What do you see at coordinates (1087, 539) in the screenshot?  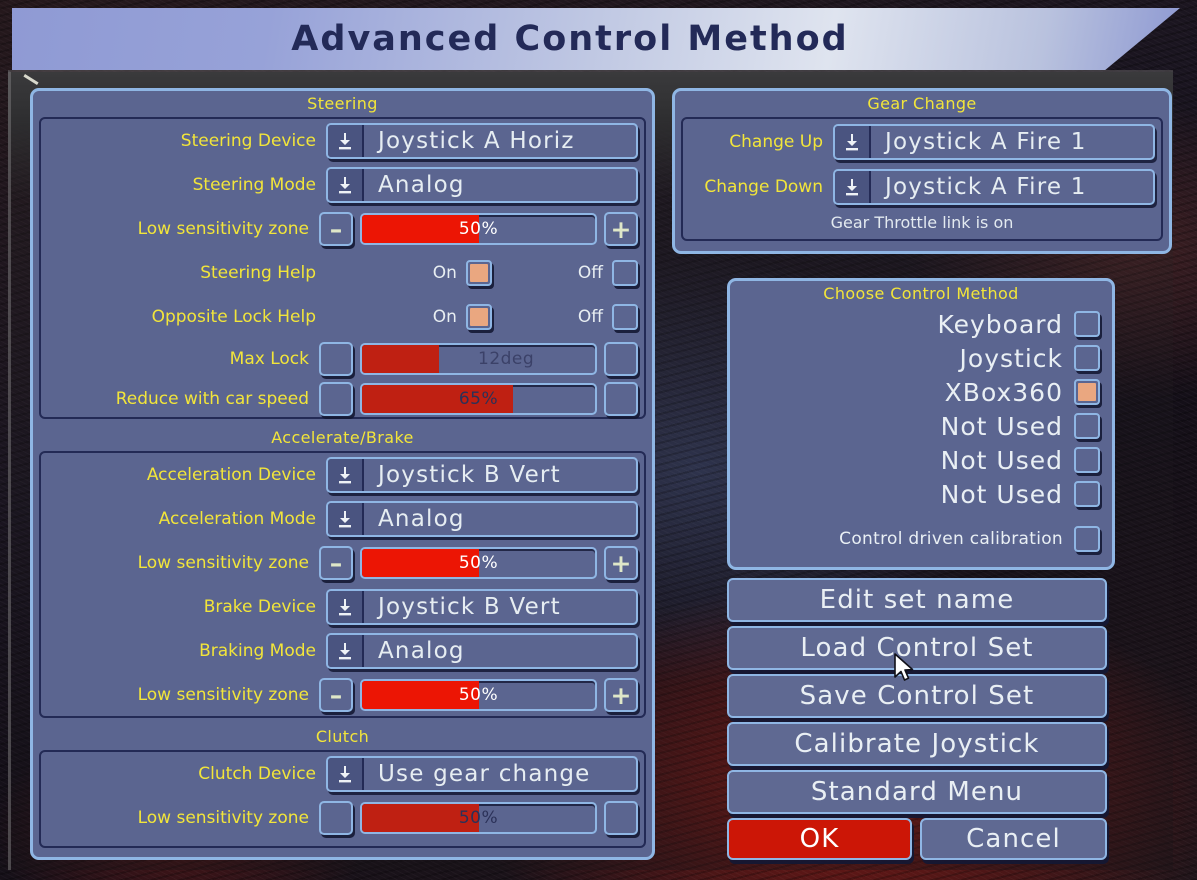 I see `control-driven-calibration-checkbox` at bounding box center [1087, 539].